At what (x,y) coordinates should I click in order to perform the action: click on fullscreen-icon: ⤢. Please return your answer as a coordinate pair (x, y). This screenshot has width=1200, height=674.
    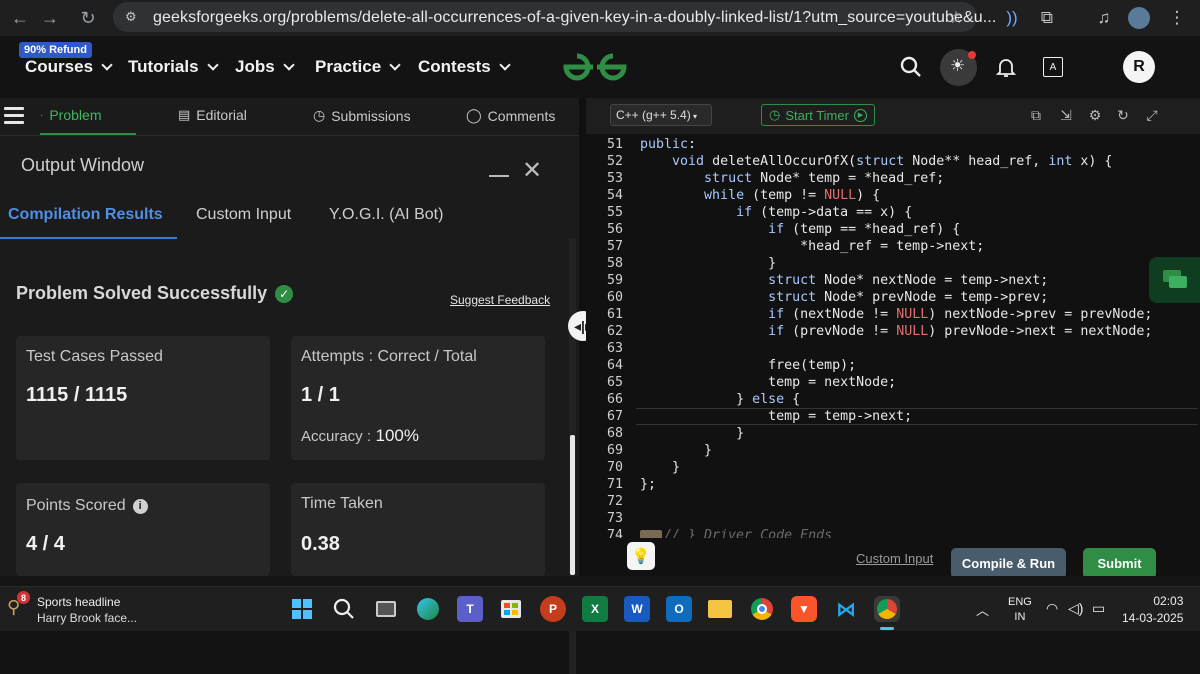
    Looking at the image, I should click on (1152, 115).